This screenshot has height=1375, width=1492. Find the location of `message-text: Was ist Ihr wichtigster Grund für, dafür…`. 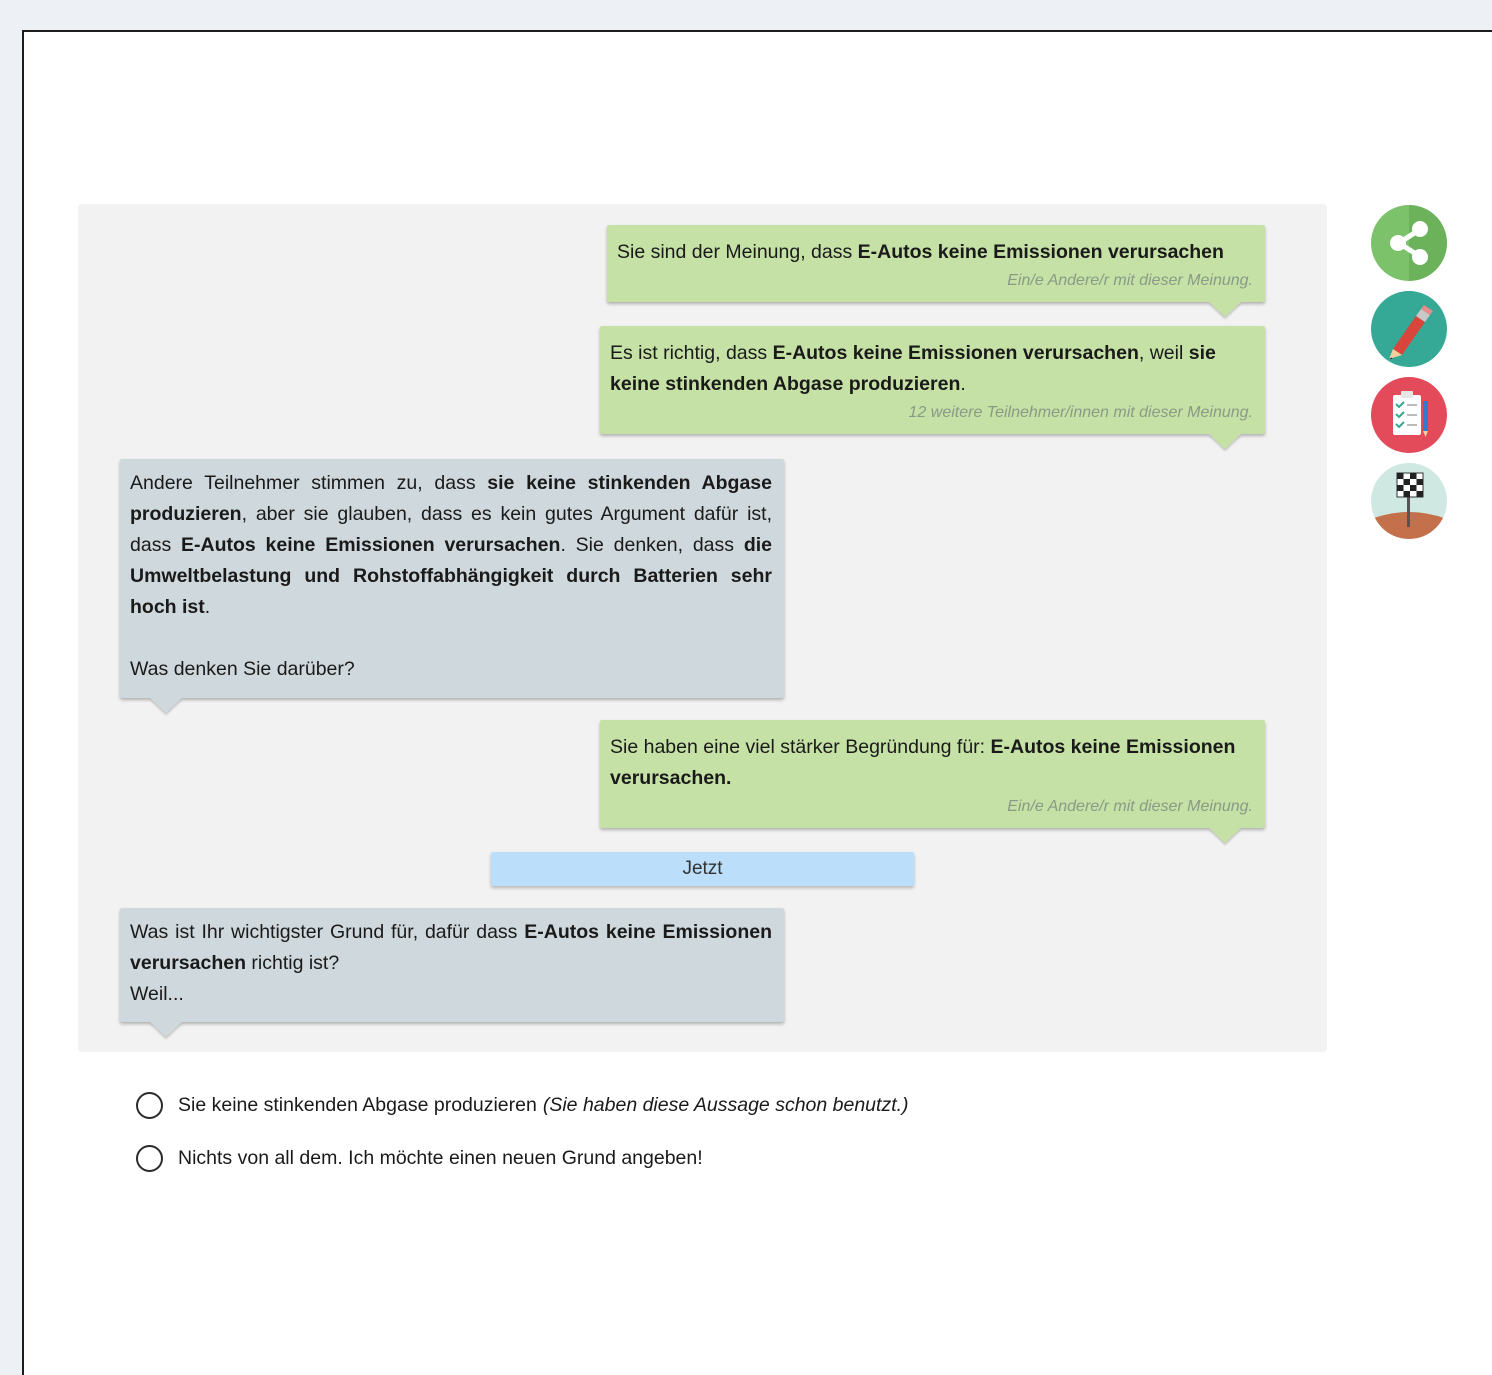

message-text: Was ist Ihr wichtigster Grund für, dafür… is located at coordinates (327, 932).